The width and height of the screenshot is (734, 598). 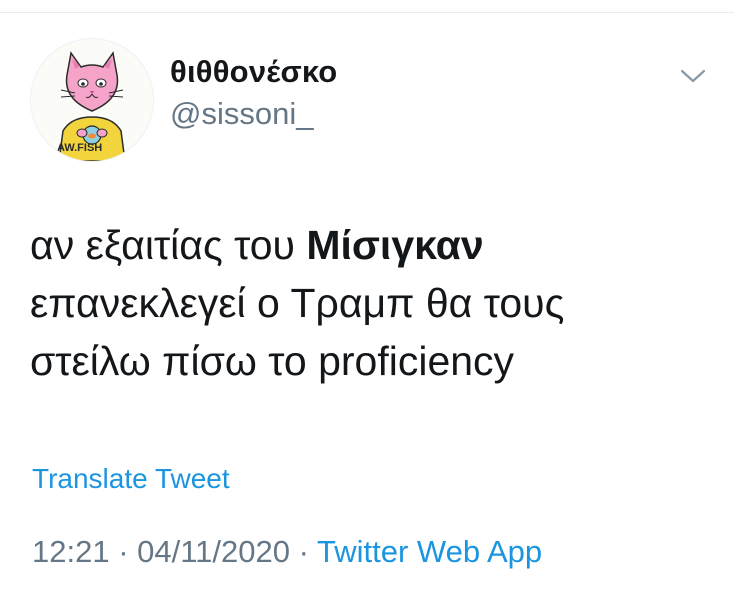 I want to click on avatar: AW.FISH, so click(x=92, y=100).